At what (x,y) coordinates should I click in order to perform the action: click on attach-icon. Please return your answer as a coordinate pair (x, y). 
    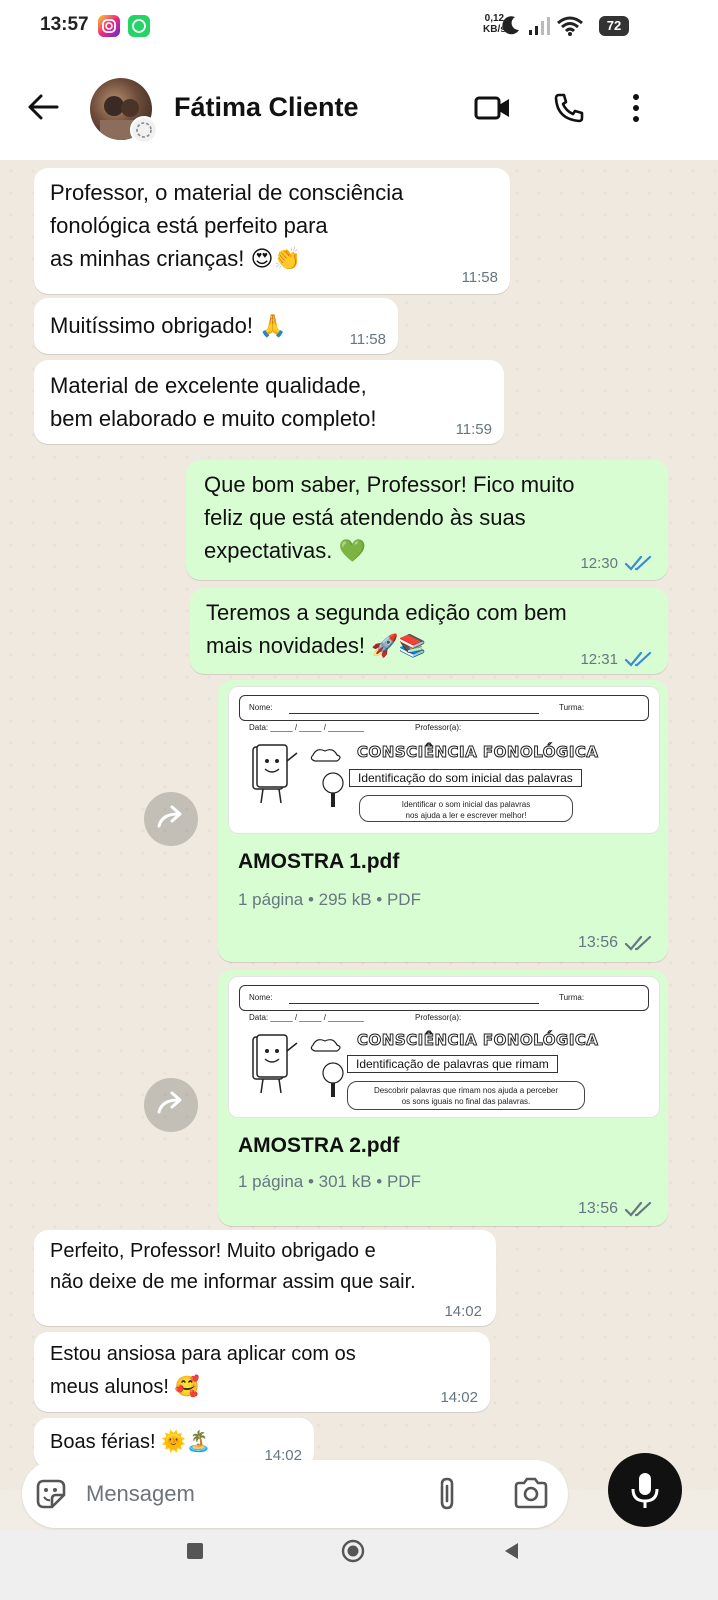
    Looking at the image, I should click on (447, 1494).